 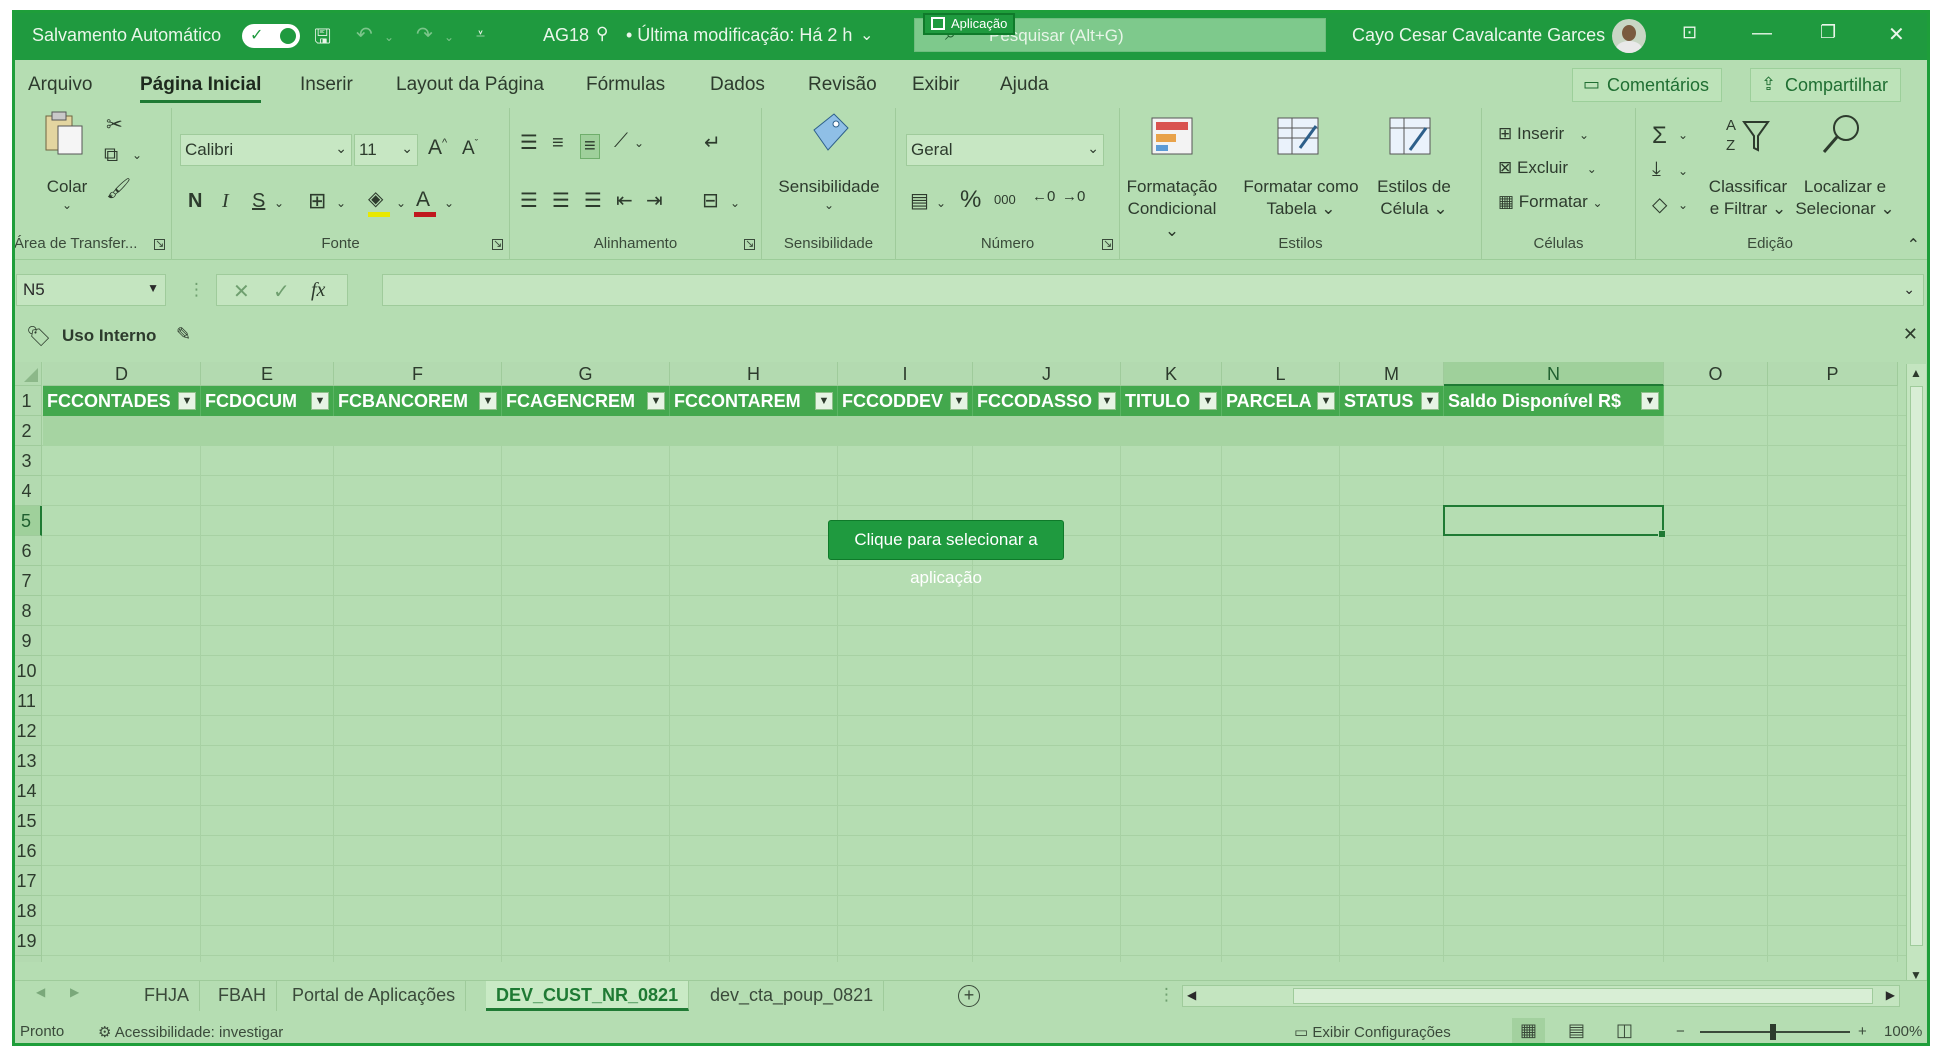 What do you see at coordinates (1554, 374) in the screenshot?
I see `column-header-n: N` at bounding box center [1554, 374].